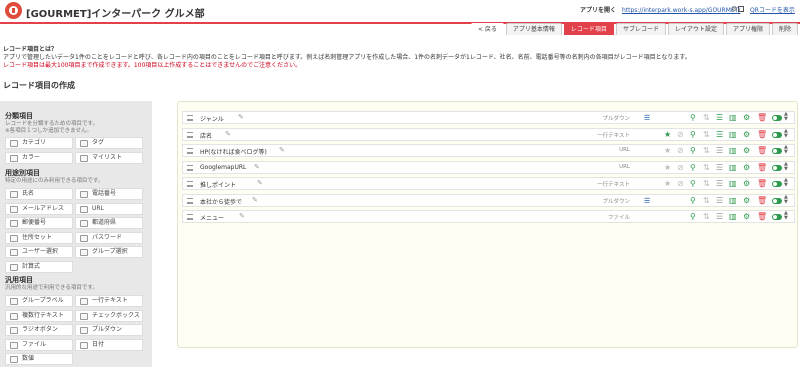  Describe the element at coordinates (695, 29) in the screenshot. I see `tab-4: レイアウト設定` at that location.